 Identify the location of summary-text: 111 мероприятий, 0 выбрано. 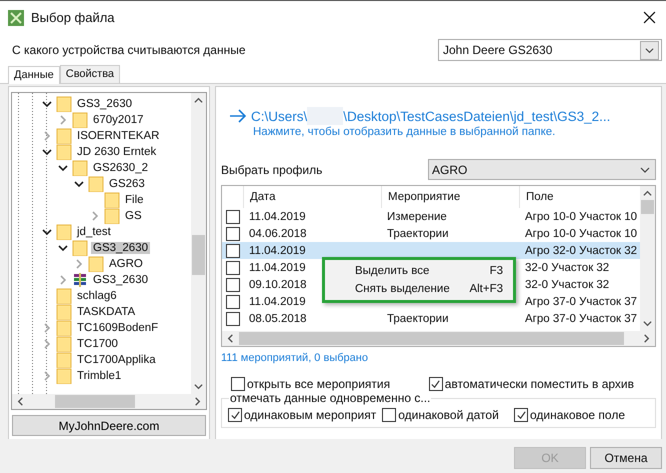
(295, 358).